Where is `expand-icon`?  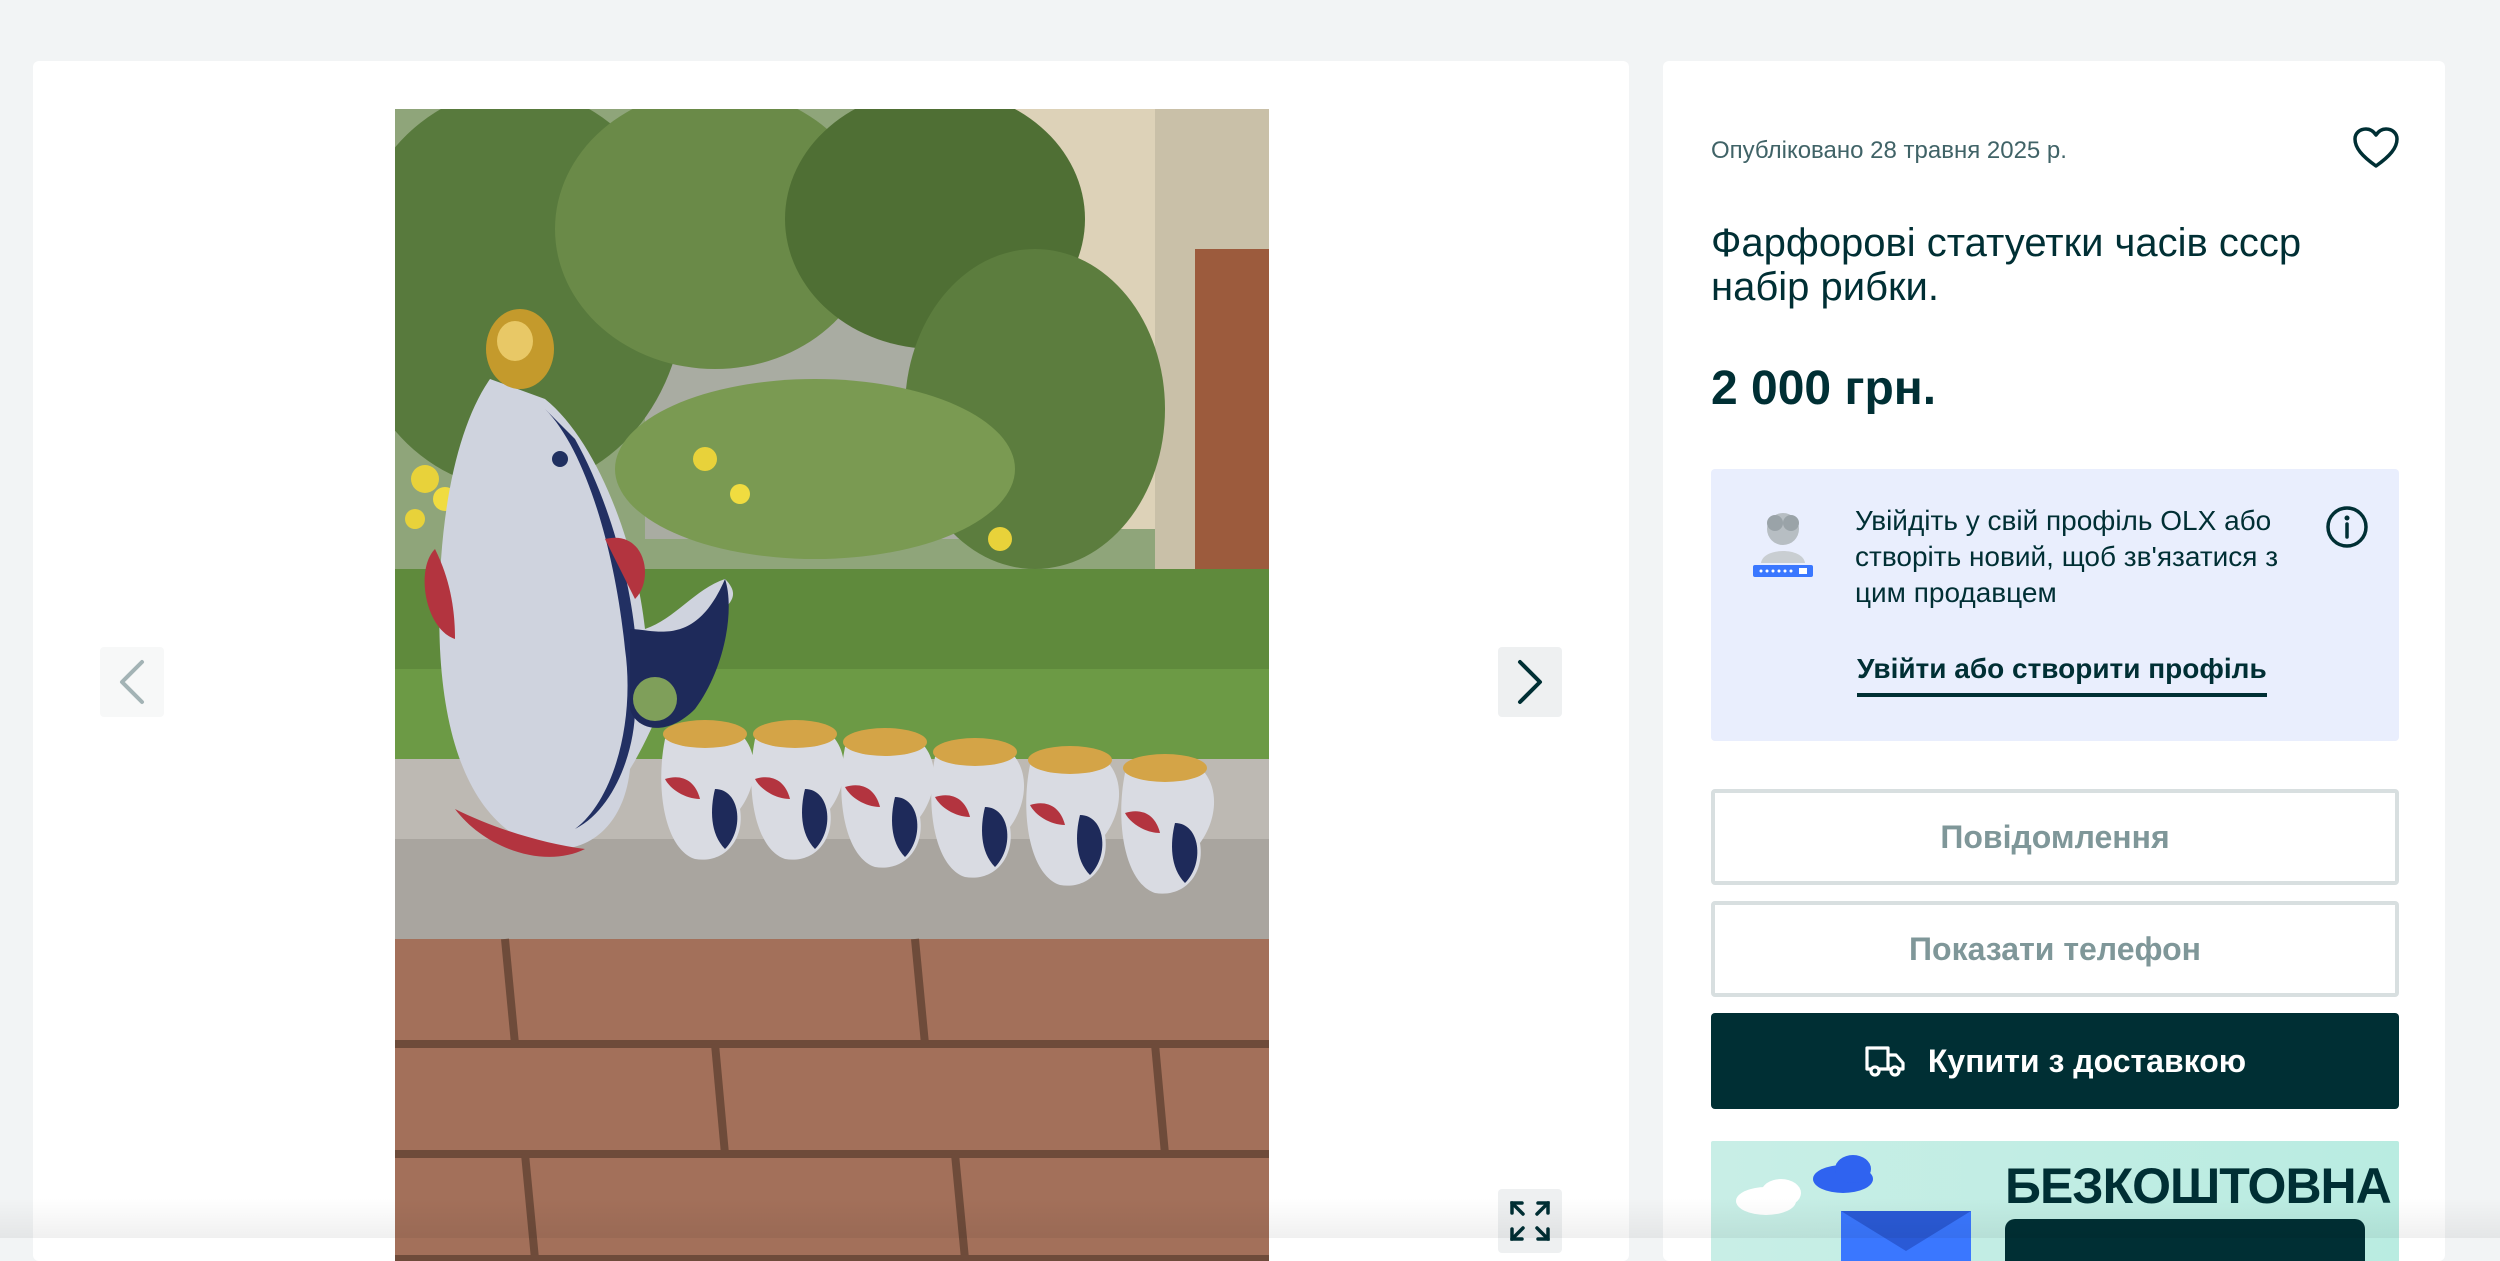
expand-icon is located at coordinates (1530, 1221).